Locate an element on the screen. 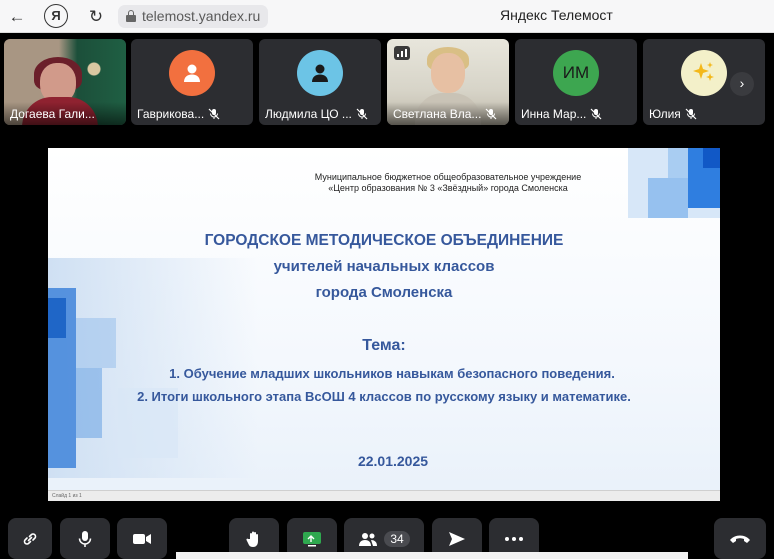 The width and height of the screenshot is (774, 559). microphone-button is located at coordinates (85, 538).